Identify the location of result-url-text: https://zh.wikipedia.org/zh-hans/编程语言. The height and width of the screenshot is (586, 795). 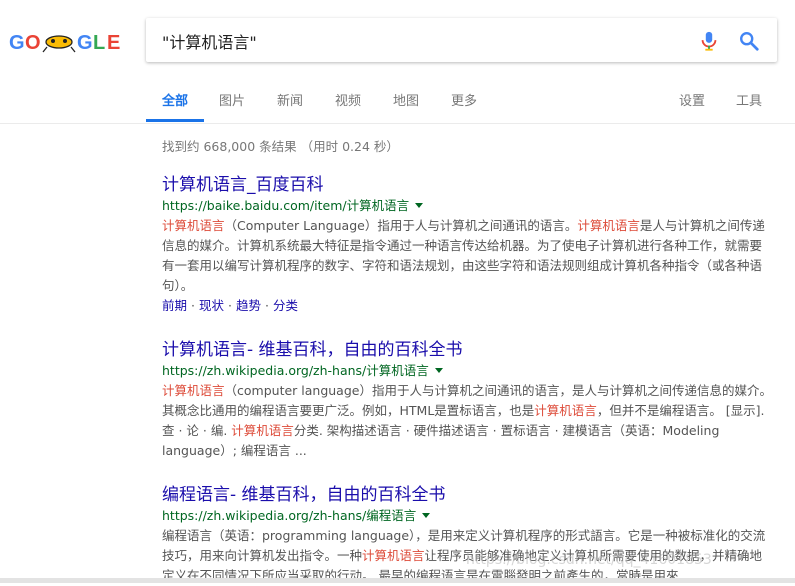
(289, 515).